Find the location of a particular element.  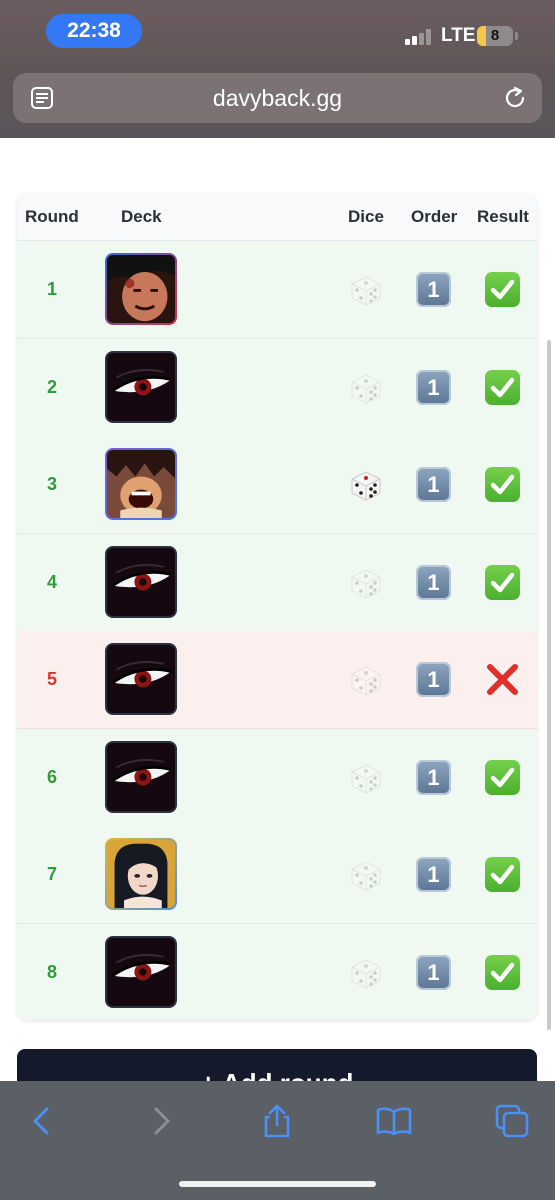

address-bar: davyback.gg is located at coordinates (277, 98).